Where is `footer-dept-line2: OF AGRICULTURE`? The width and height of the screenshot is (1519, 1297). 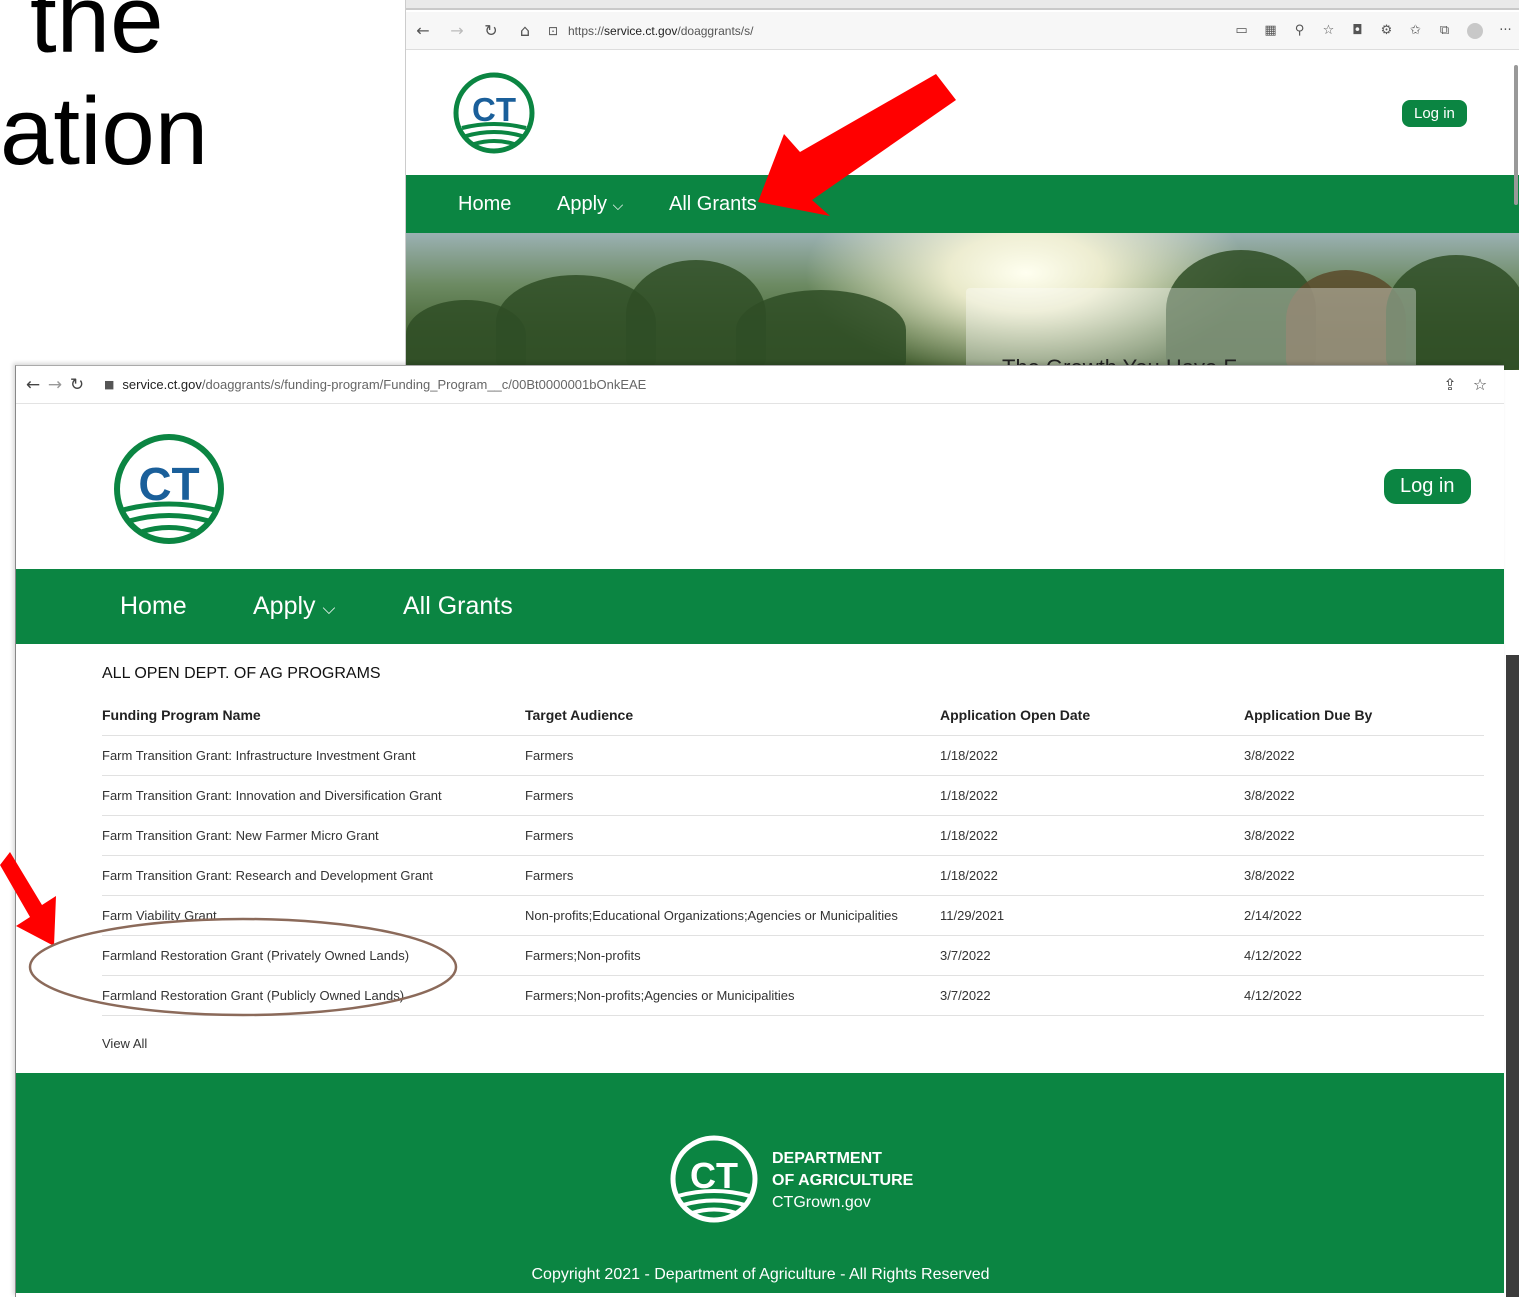
footer-dept-line2: OF AGRICULTURE is located at coordinates (843, 1180).